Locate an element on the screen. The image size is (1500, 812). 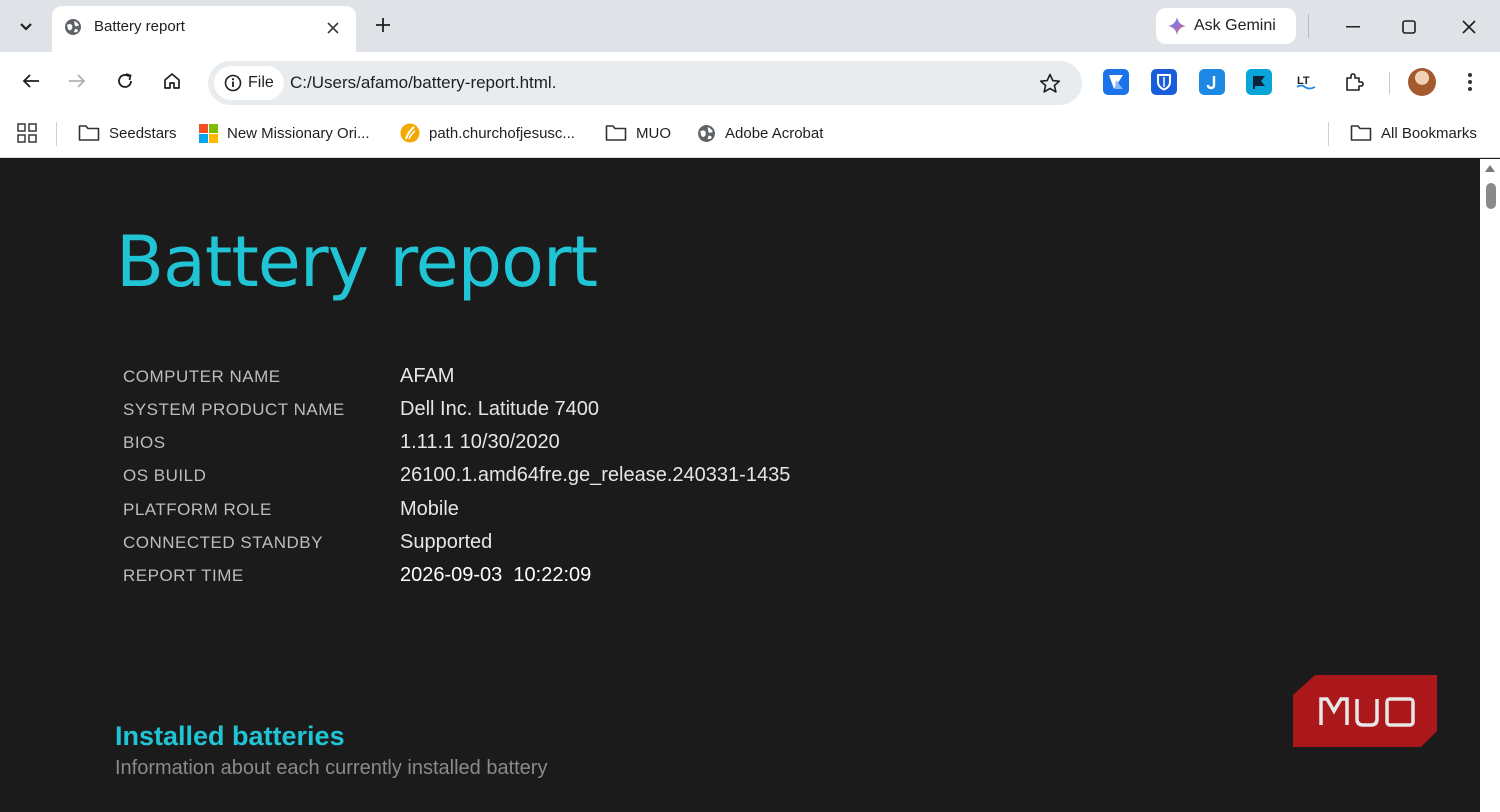
forward-button is located at coordinates (77, 81).